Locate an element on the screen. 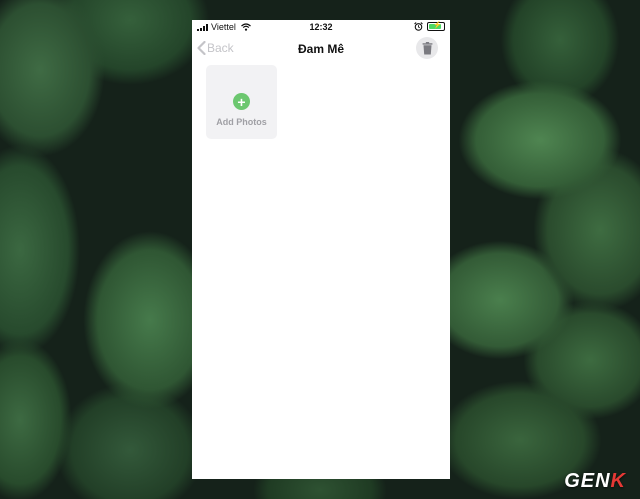 Image resolution: width=640 pixels, height=499 pixels. alarm-clock-icon is located at coordinates (418, 26).